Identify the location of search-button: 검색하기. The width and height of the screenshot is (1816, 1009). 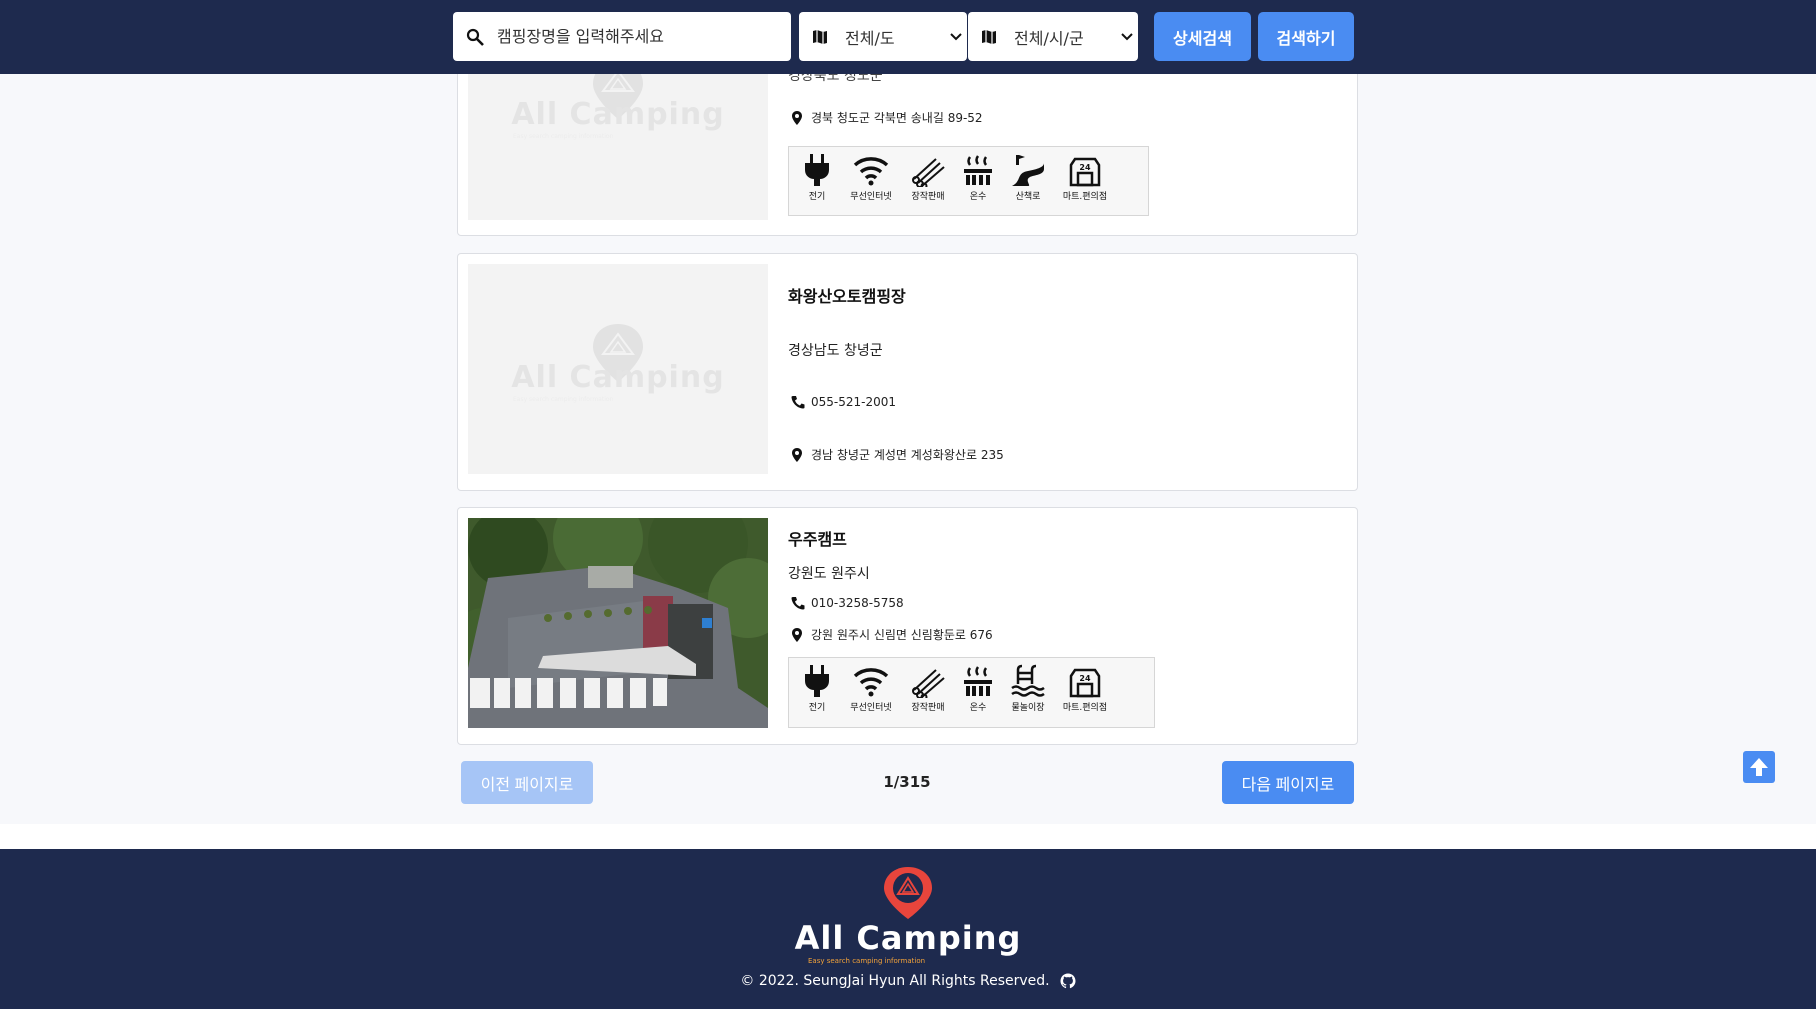
(1306, 36).